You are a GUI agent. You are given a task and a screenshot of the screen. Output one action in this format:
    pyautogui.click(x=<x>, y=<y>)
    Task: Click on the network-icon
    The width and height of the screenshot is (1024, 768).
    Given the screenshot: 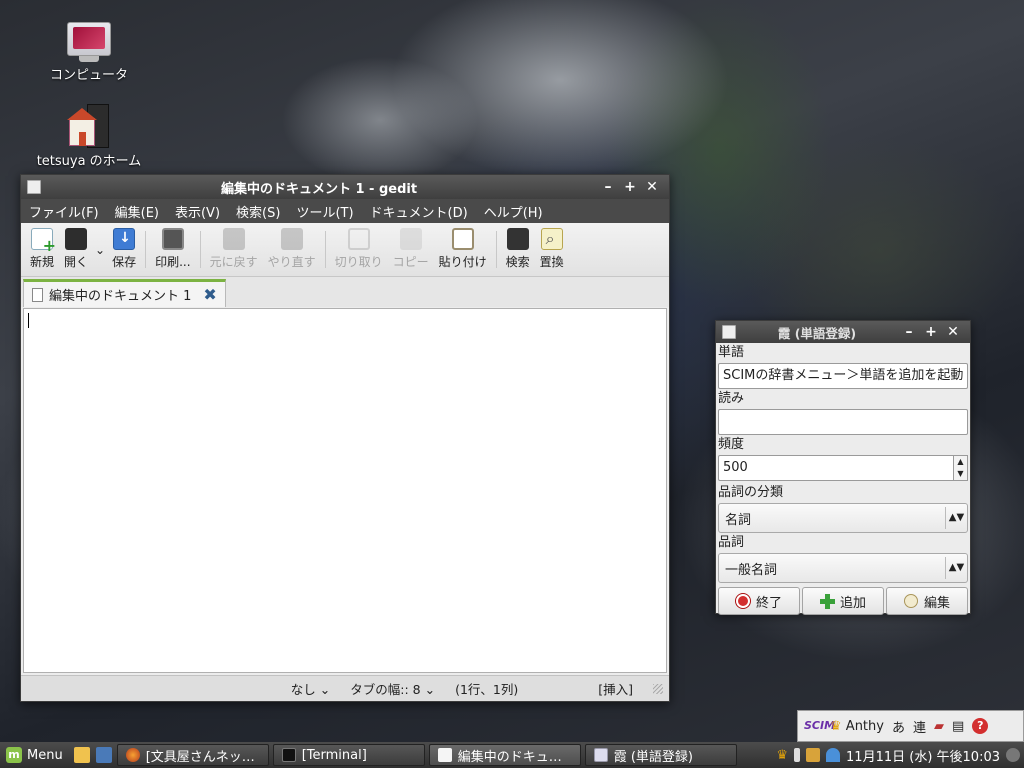 What is the action you would take?
    pyautogui.click(x=833, y=755)
    